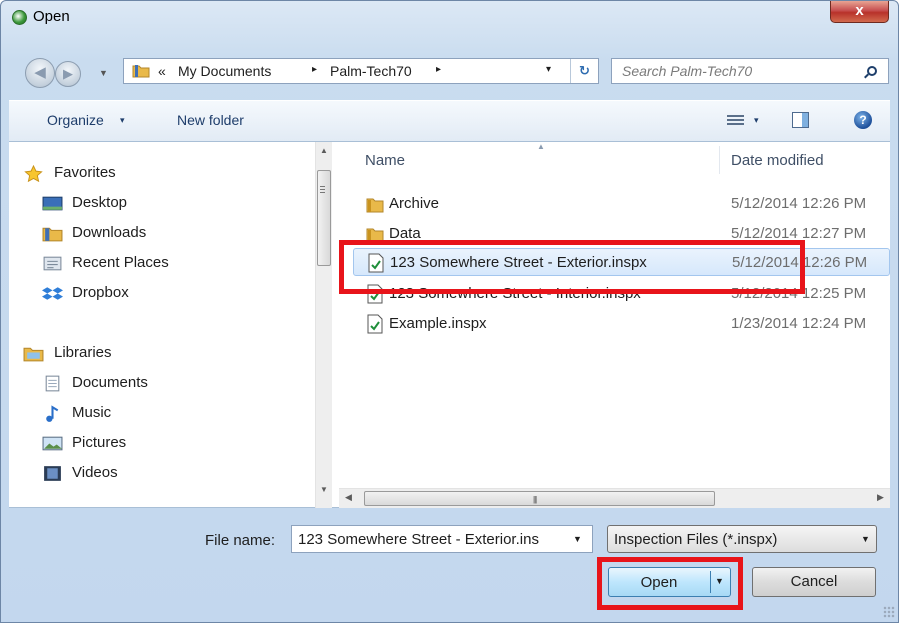 This screenshot has height=623, width=899. Describe the element at coordinates (323, 325) in the screenshot. I see `navigation-scrollbar: ▲ ▼` at that location.